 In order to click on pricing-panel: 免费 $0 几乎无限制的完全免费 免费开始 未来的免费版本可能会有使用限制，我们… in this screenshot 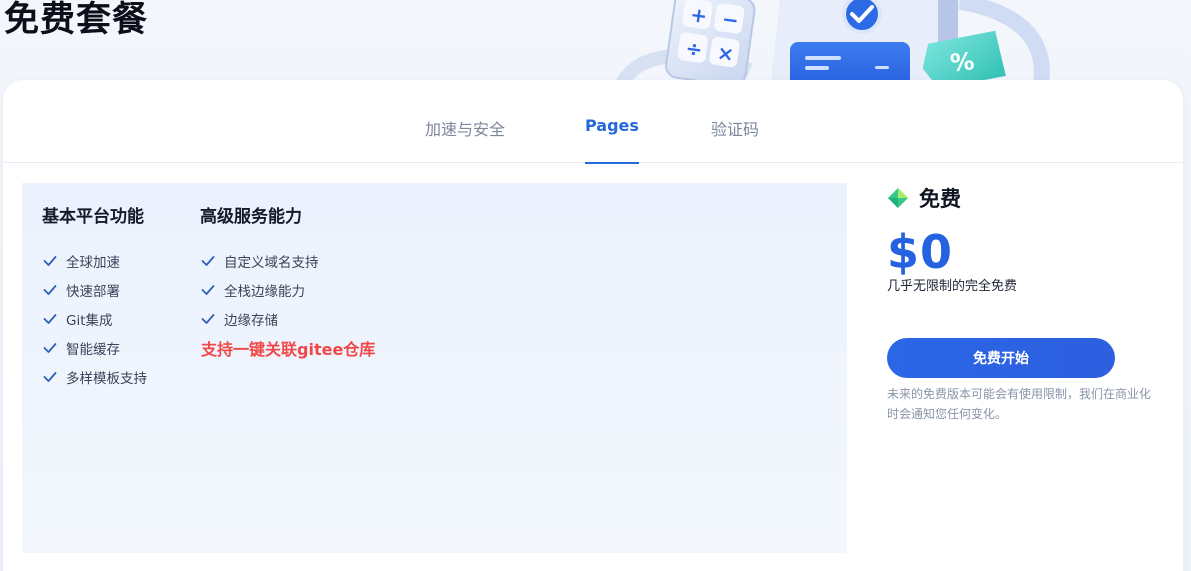, I will do `click(1032, 303)`.